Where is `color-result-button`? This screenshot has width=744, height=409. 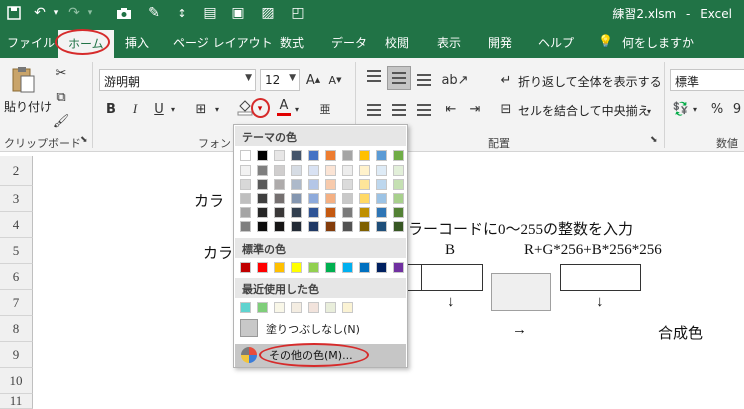
color-result-button is located at coordinates (521, 292).